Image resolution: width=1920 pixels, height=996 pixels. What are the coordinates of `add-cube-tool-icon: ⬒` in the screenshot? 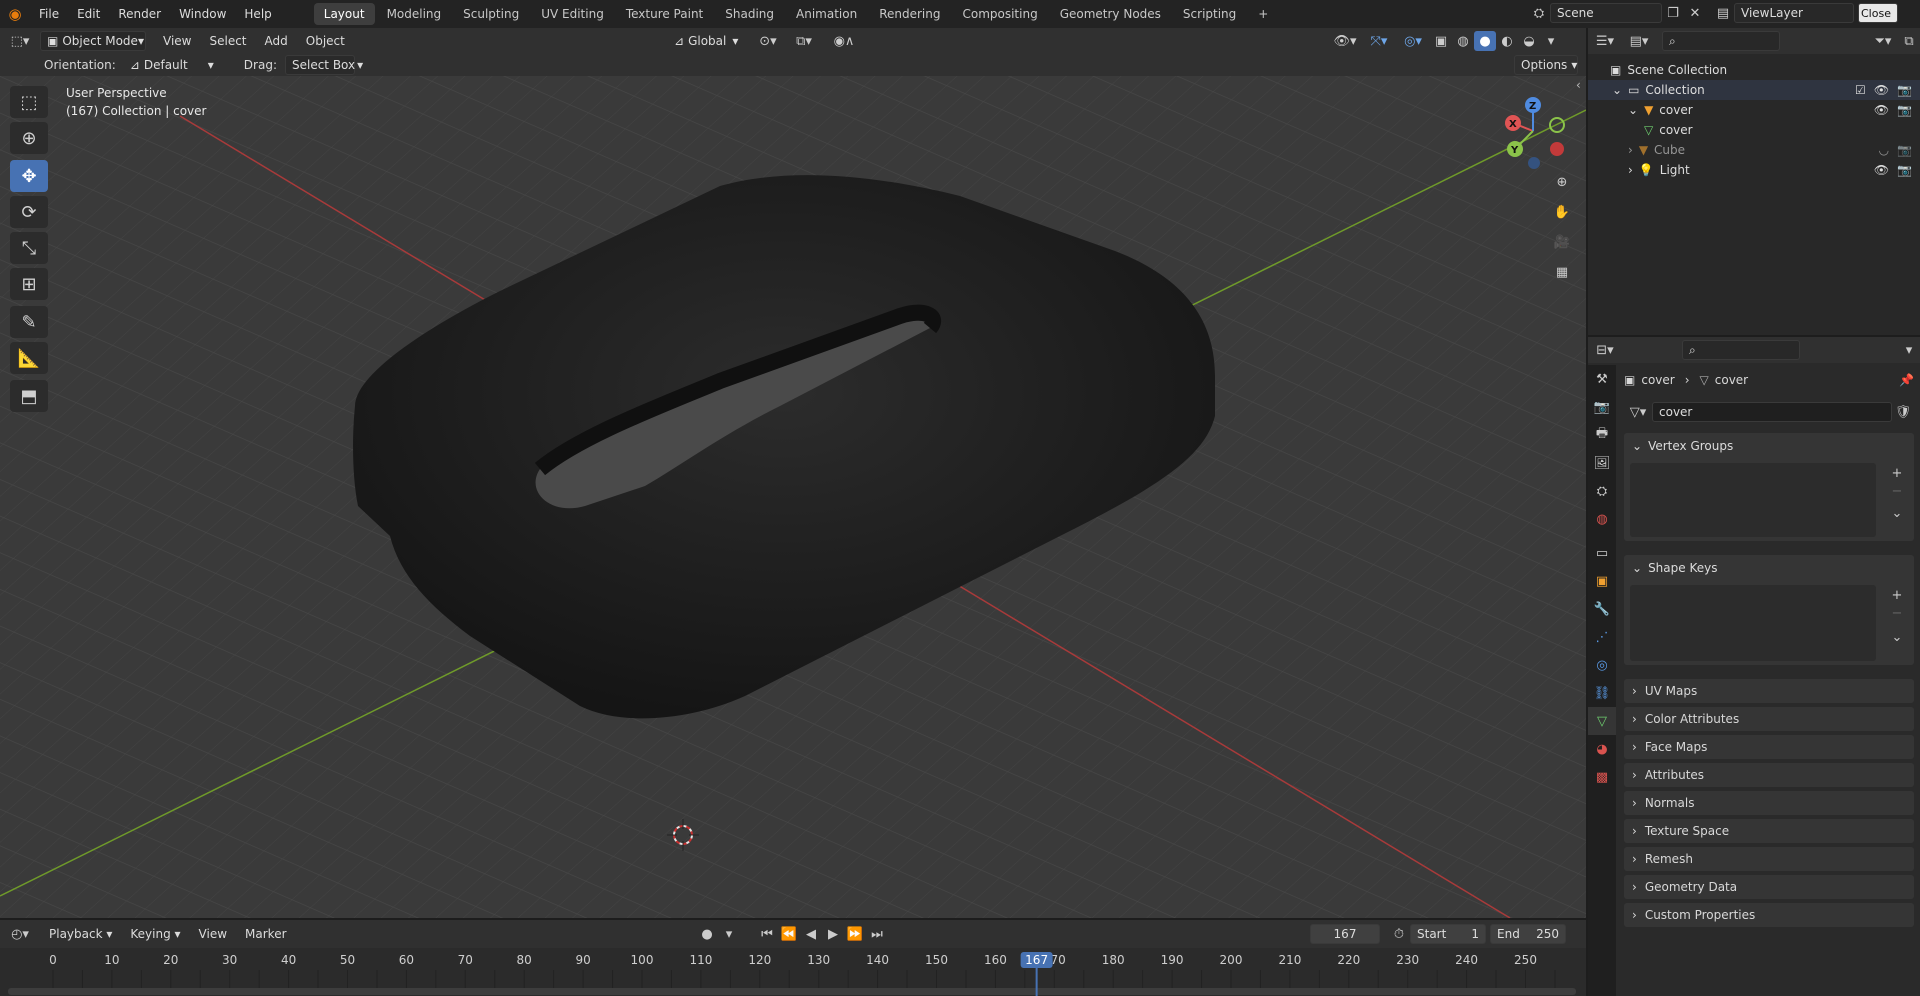 It's located at (29, 396).